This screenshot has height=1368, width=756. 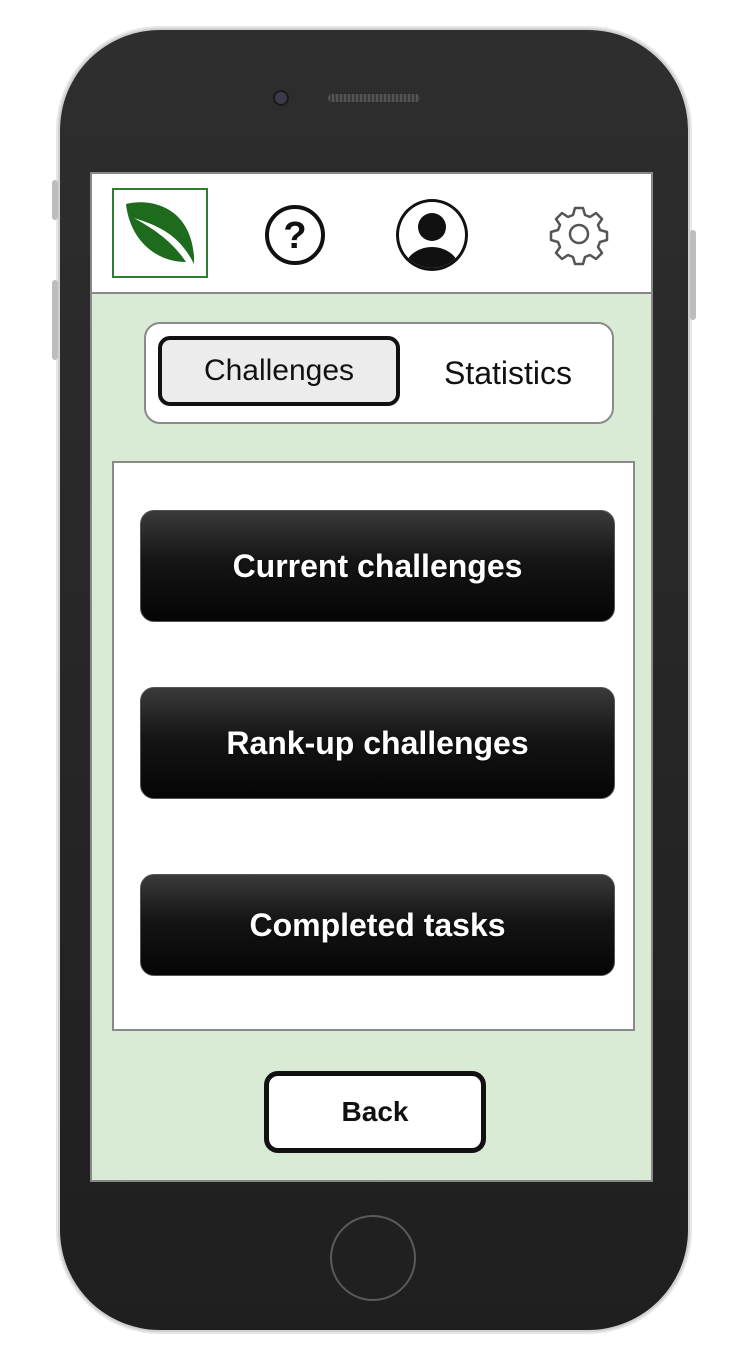 I want to click on back-button: Back, so click(x=375, y=1112).